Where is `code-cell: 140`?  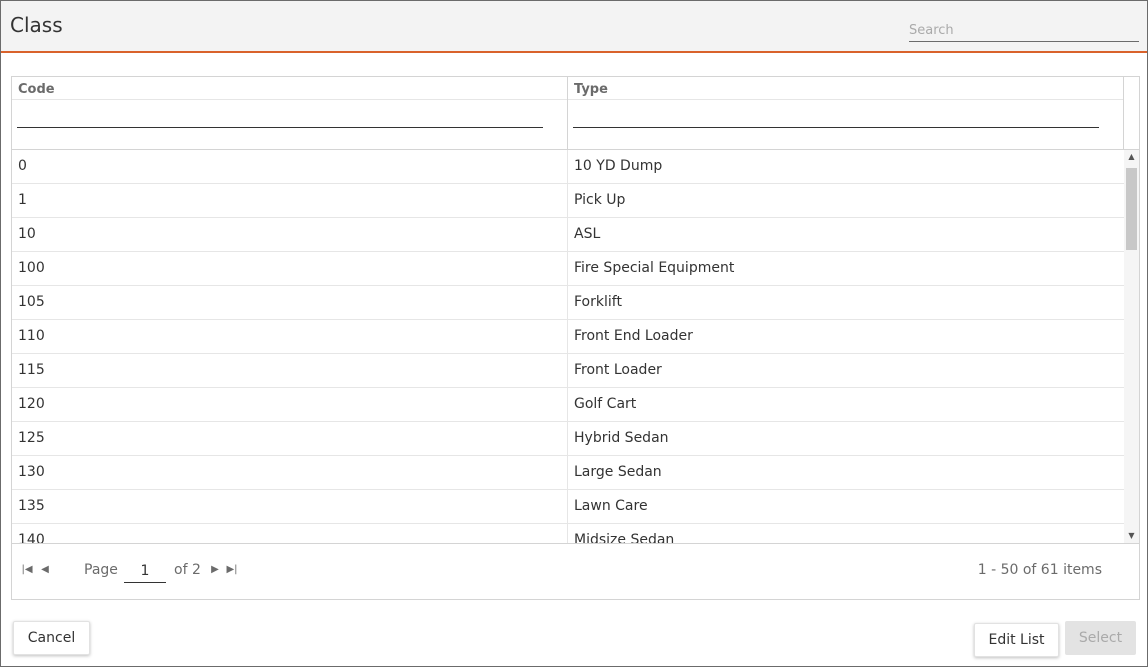 code-cell: 140 is located at coordinates (290, 533).